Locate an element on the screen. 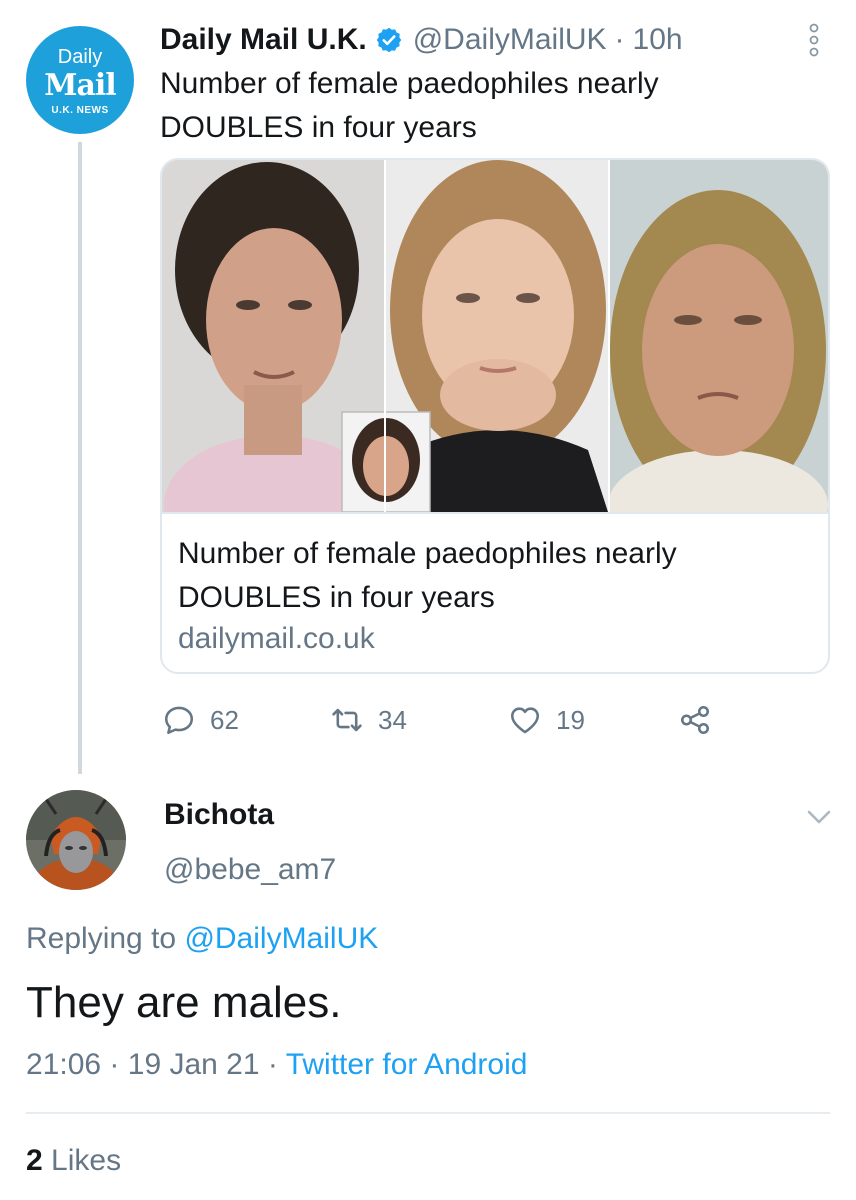 This screenshot has height=1200, width=856. avatar-logo-line3: U.K. NEWS is located at coordinates (80, 110).